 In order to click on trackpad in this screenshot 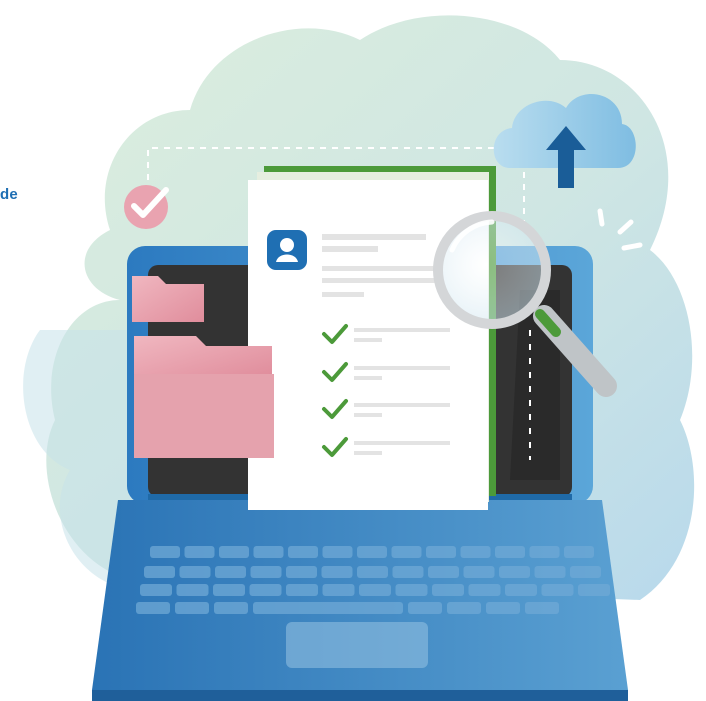, I will do `click(357, 645)`.